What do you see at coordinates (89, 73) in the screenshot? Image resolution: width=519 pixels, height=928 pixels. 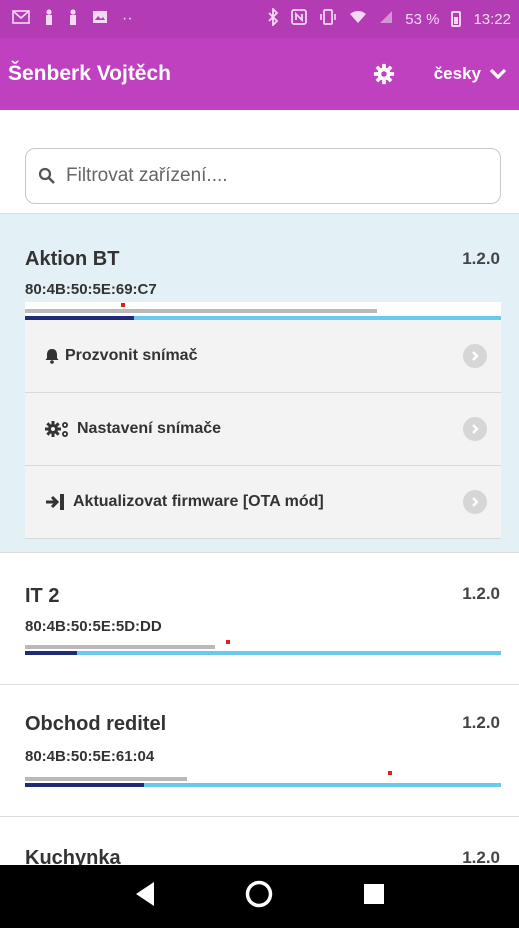 I see `app-title: Šenberk Vojtěch` at bounding box center [89, 73].